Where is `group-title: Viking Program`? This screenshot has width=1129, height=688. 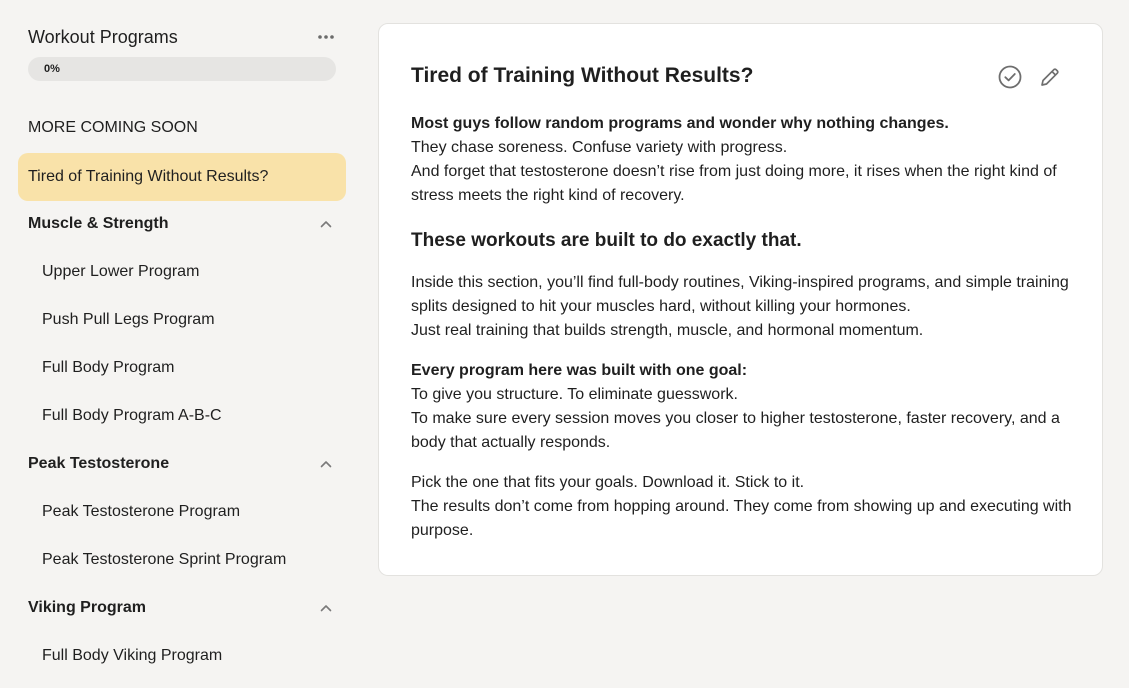 group-title: Viking Program is located at coordinates (87, 607).